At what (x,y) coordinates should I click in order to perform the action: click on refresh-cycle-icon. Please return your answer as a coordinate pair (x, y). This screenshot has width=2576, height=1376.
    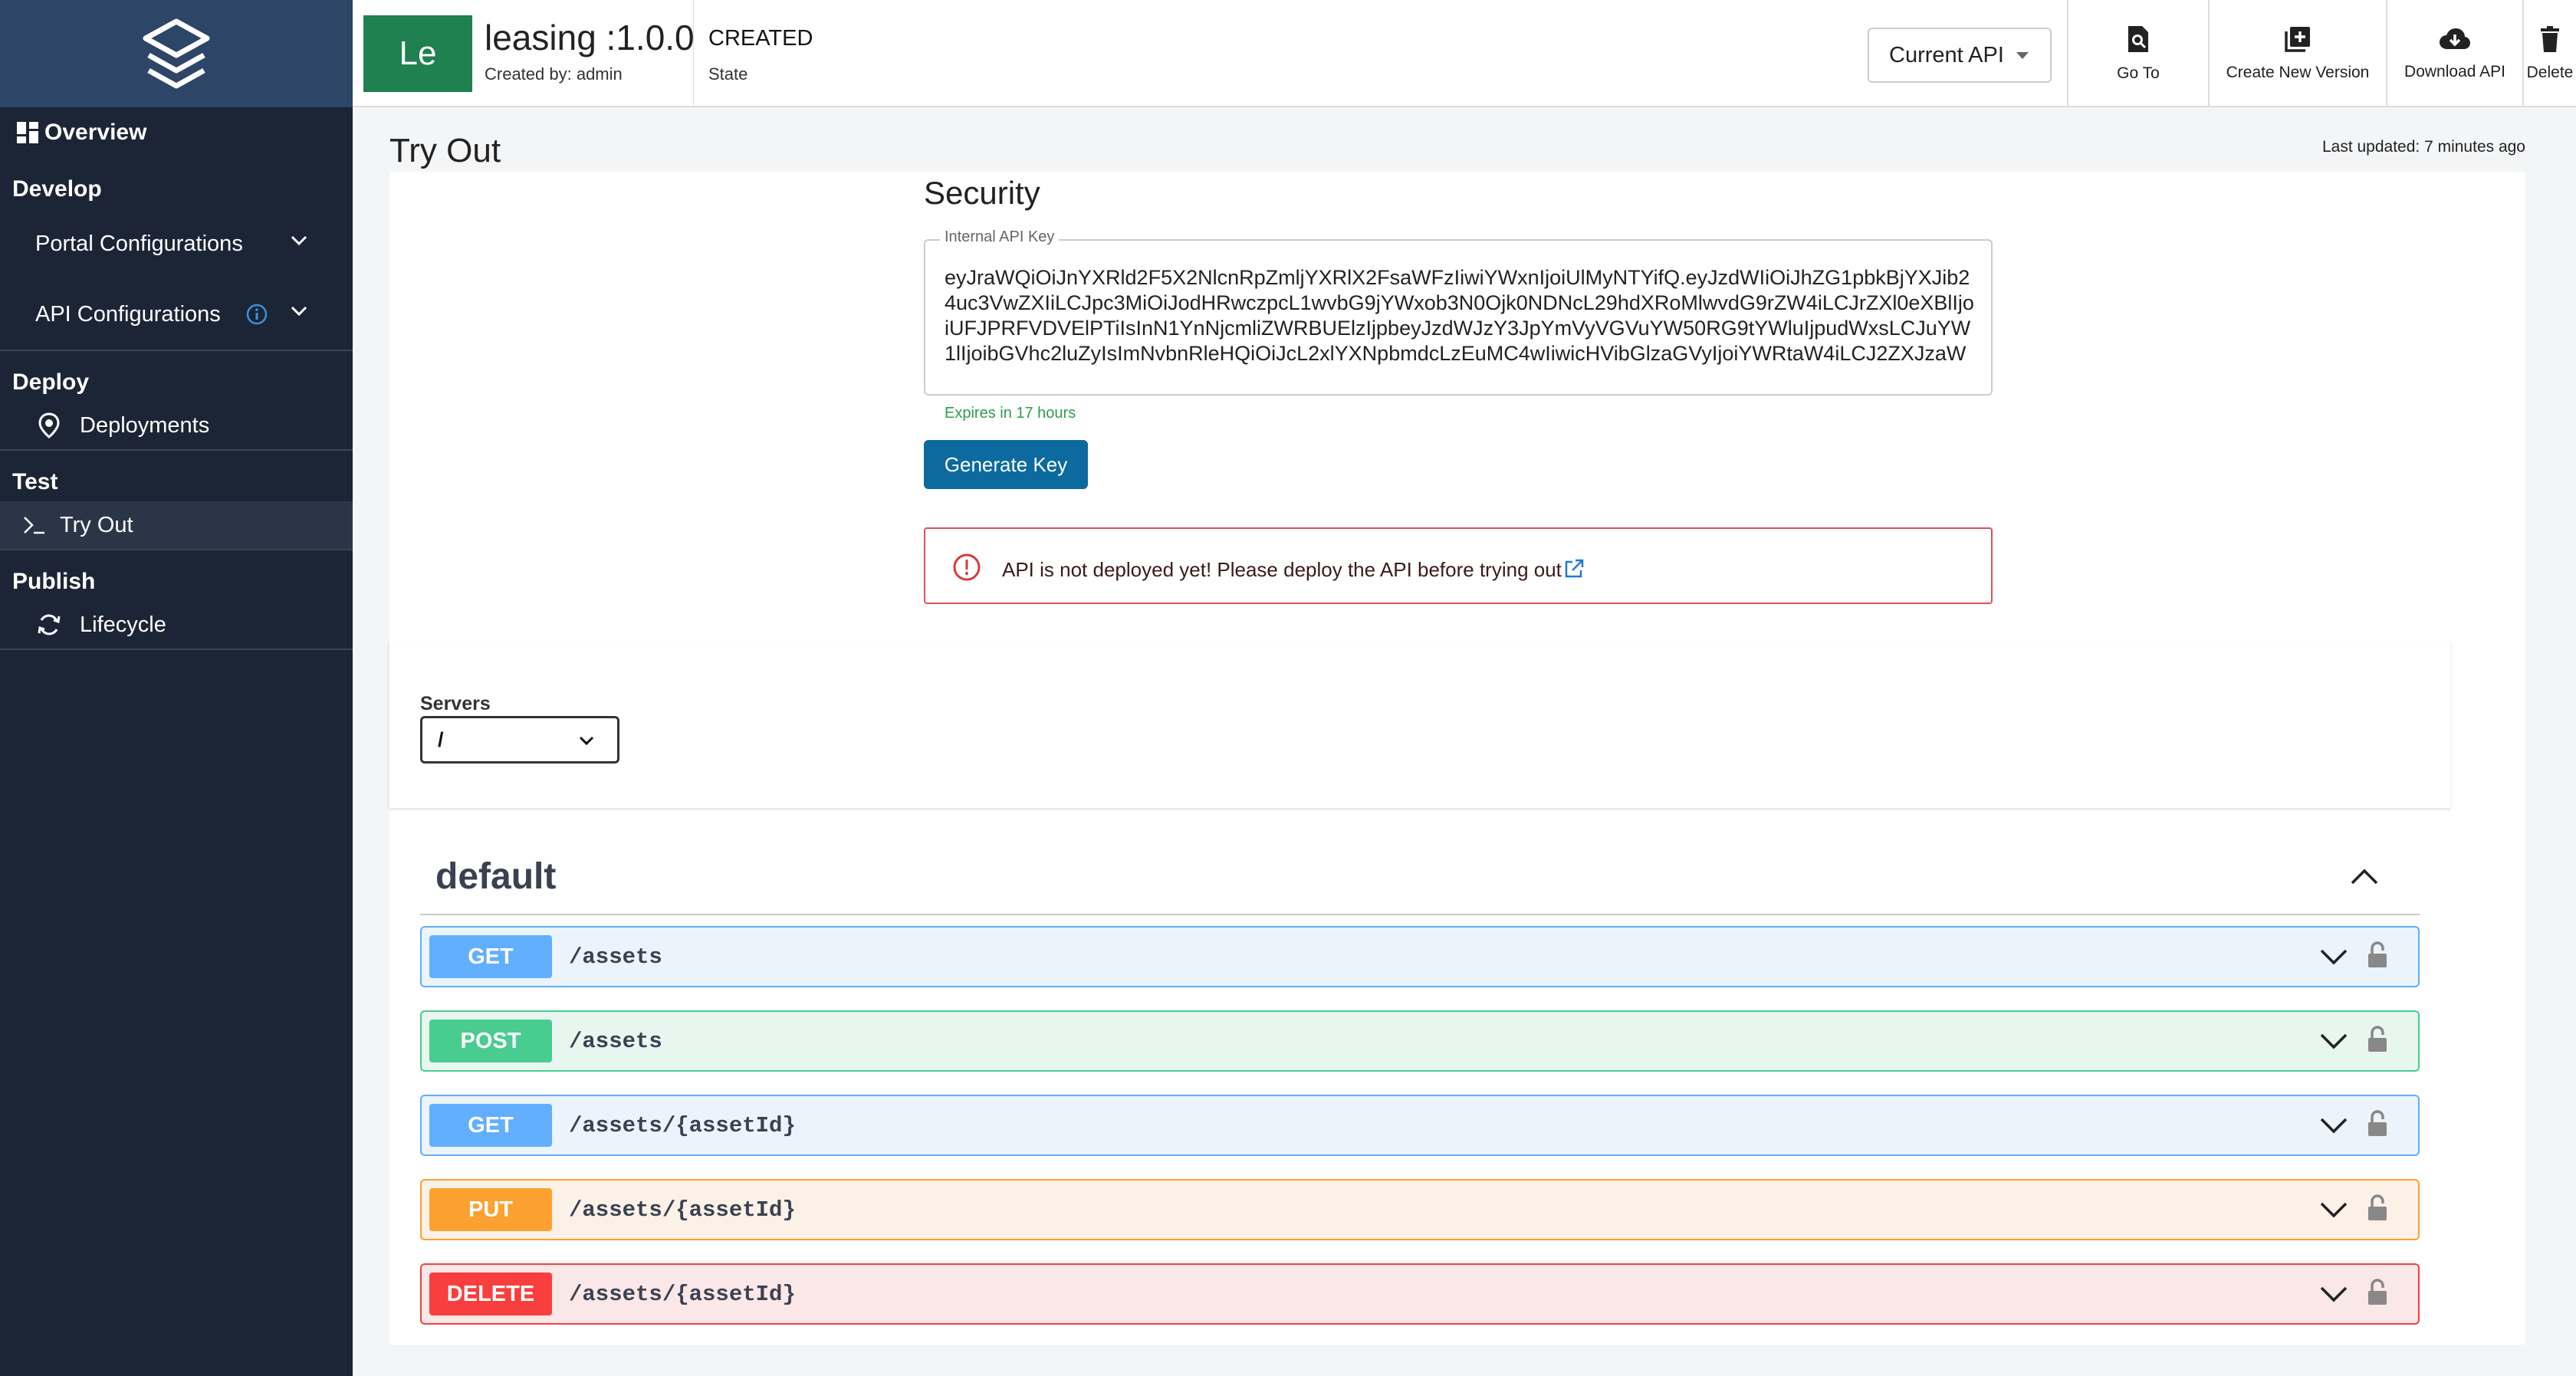
    Looking at the image, I should click on (49, 624).